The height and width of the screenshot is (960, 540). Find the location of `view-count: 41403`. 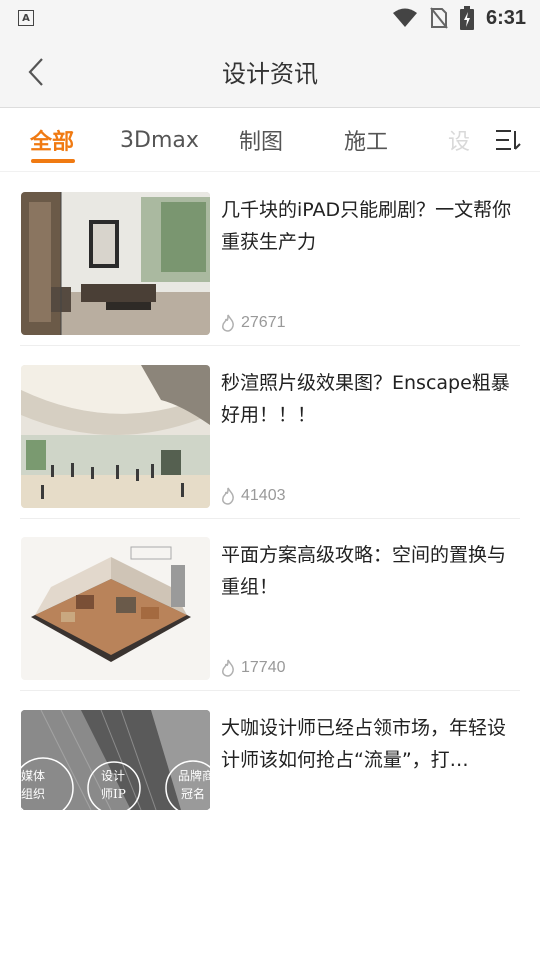

view-count: 41403 is located at coordinates (253, 496).